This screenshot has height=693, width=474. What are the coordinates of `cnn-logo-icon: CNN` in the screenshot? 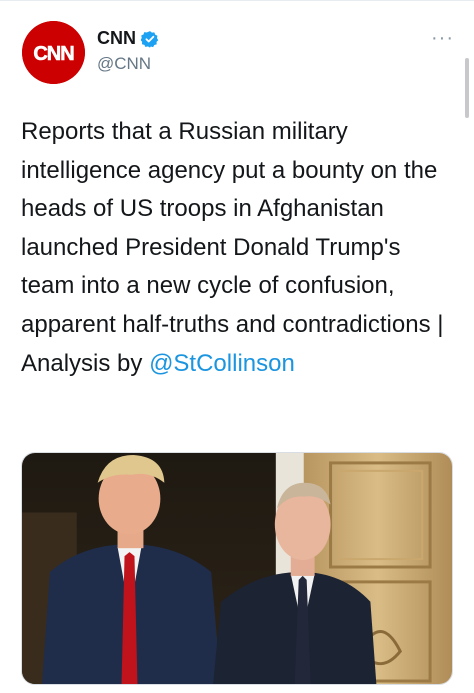 It's located at (53, 52).